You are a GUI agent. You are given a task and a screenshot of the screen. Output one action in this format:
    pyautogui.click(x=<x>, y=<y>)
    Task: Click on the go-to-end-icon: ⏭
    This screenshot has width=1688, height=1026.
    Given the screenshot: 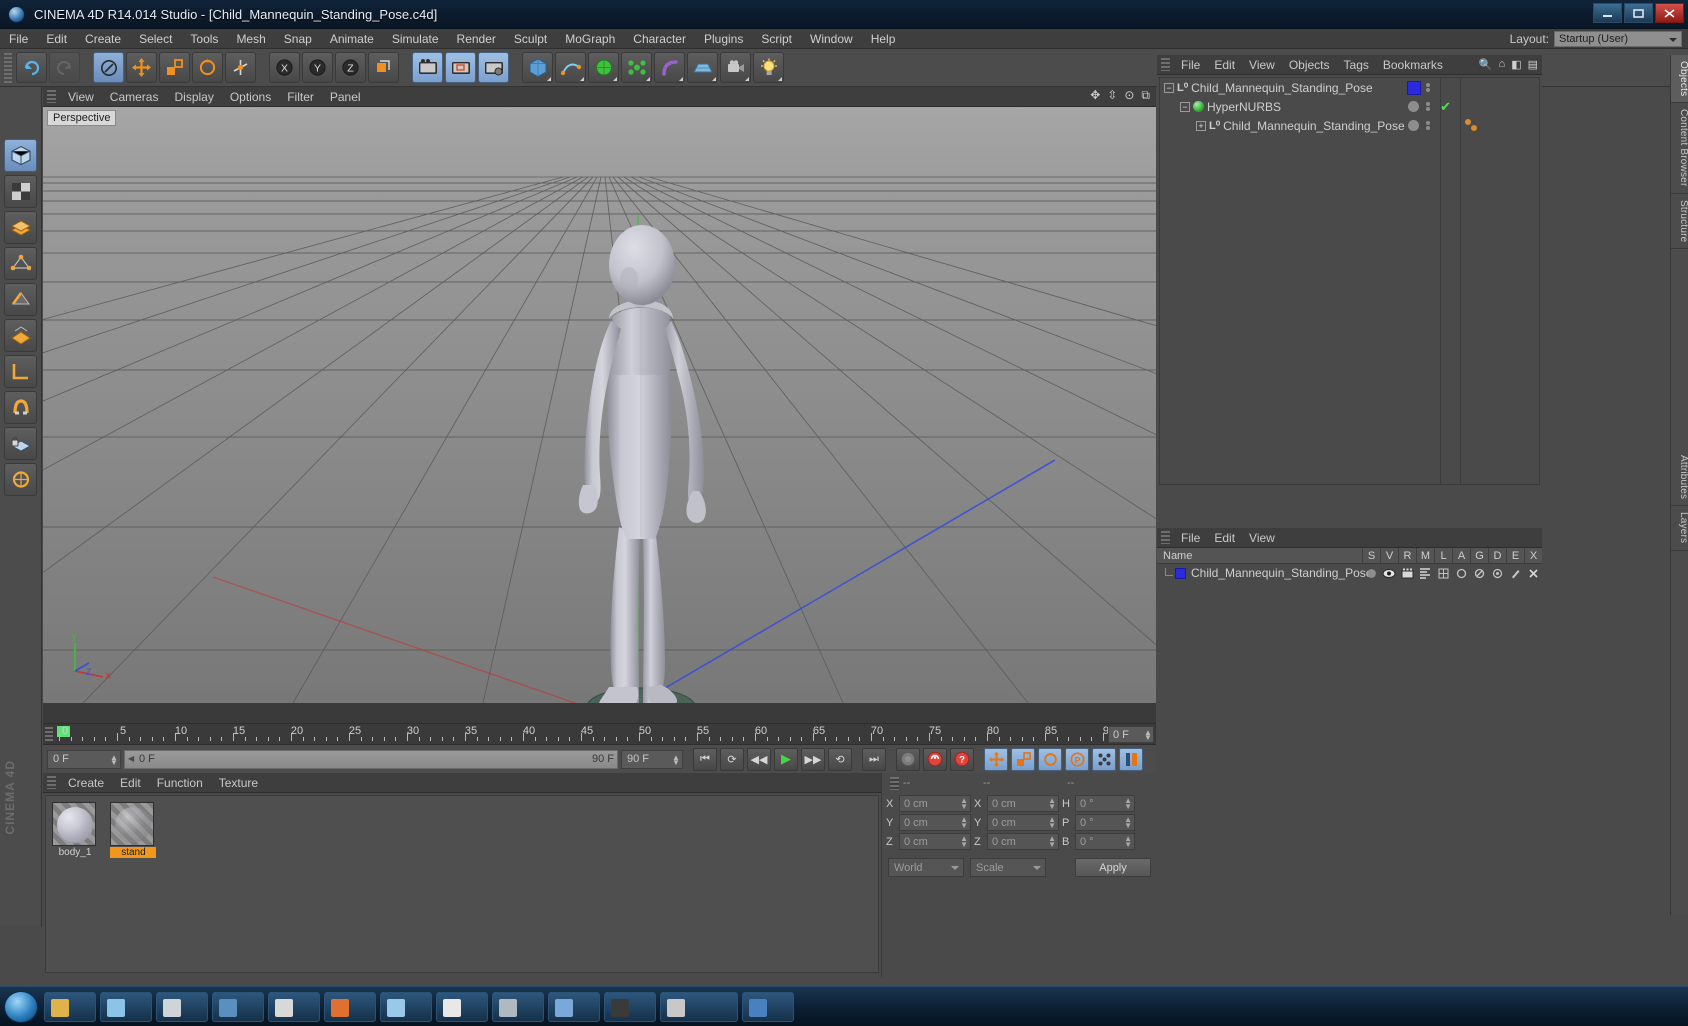 What is the action you would take?
    pyautogui.click(x=874, y=759)
    